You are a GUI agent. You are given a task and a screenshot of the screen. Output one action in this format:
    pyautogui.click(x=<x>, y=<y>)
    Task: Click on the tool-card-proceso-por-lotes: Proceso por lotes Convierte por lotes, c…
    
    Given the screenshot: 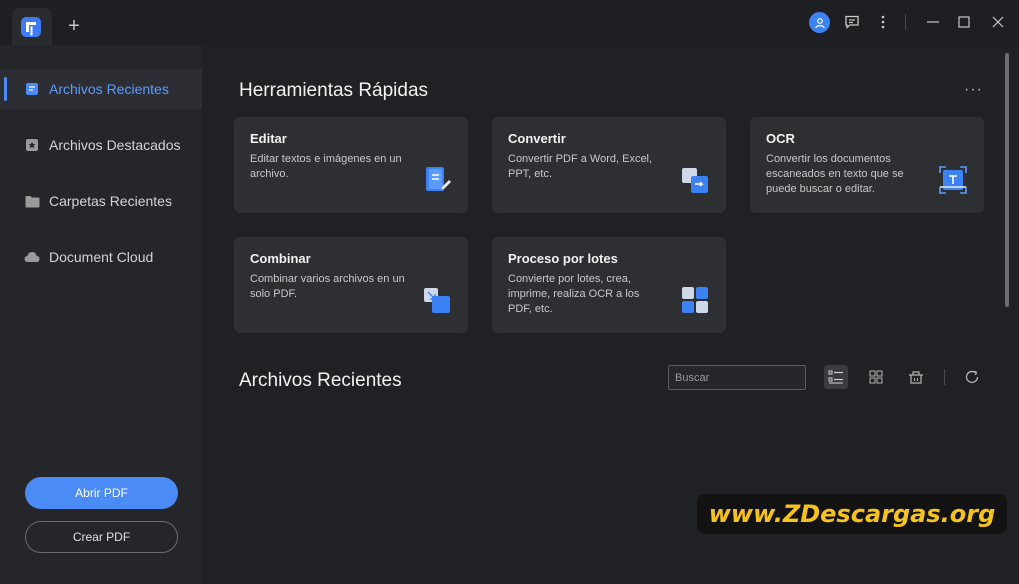 What is the action you would take?
    pyautogui.click(x=609, y=285)
    